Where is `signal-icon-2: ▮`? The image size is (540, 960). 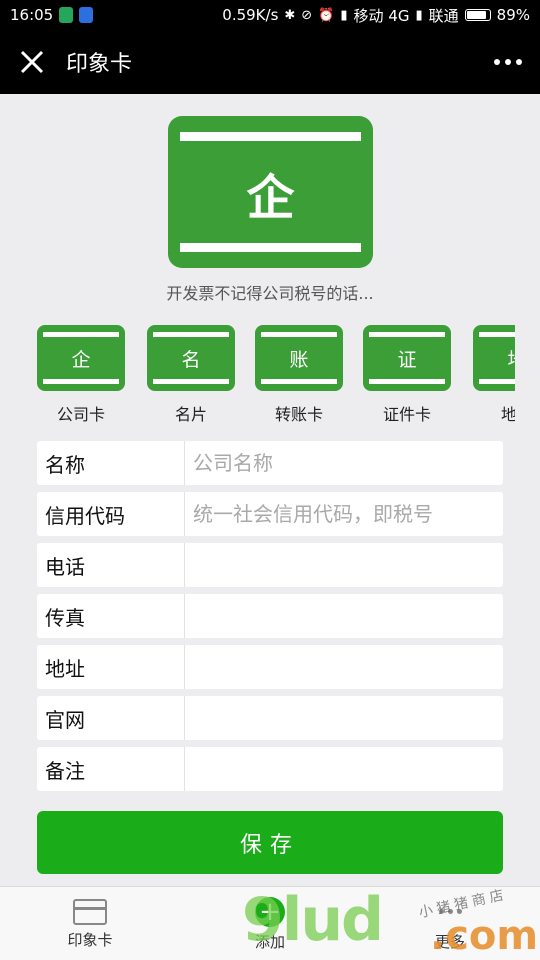 signal-icon-2: ▮ is located at coordinates (419, 15).